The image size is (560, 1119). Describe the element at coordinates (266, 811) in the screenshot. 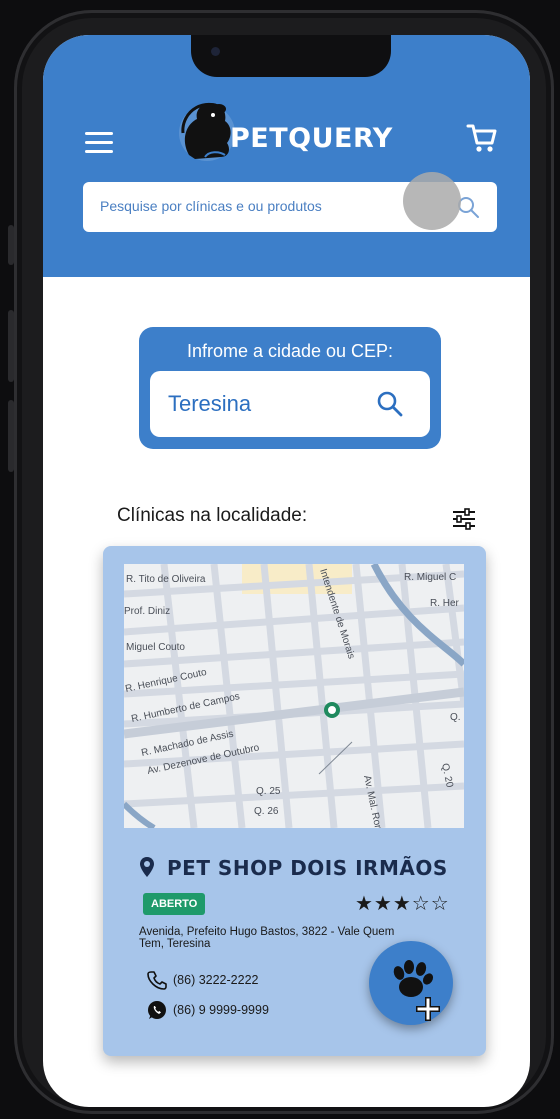

I see `map-label: Q. 26` at that location.